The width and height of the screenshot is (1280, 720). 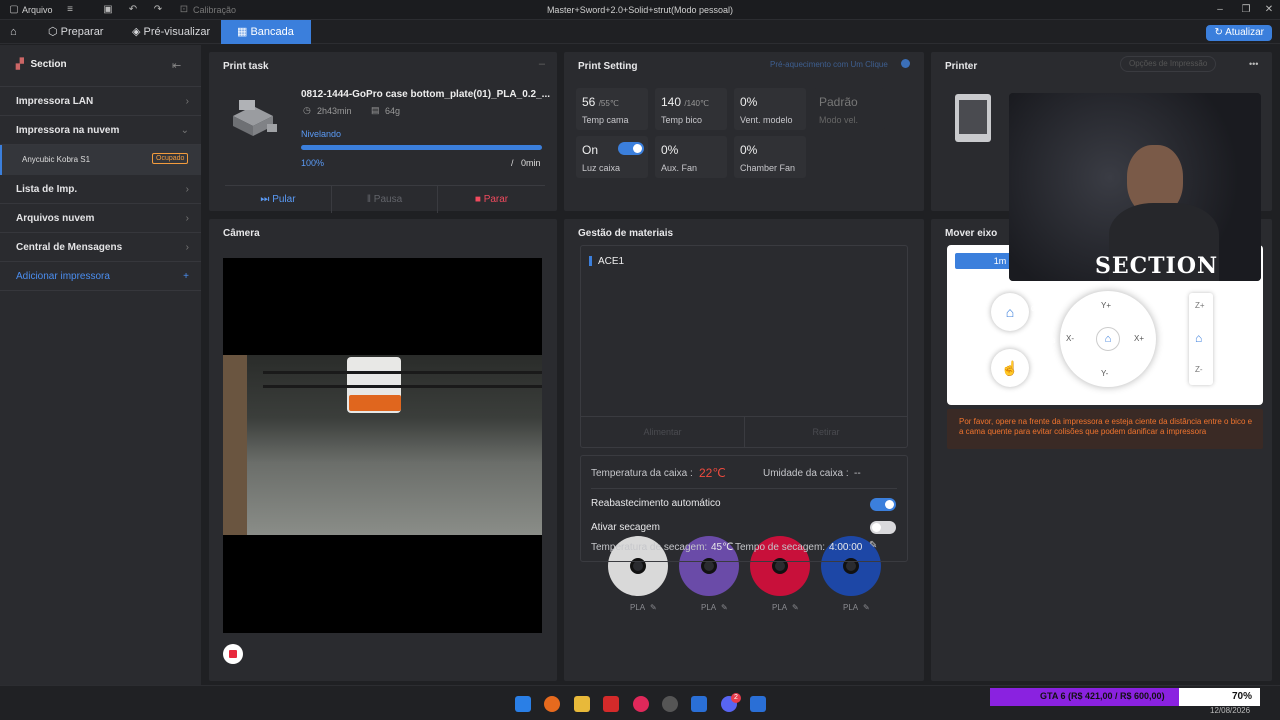 I want to click on print-duration: 2h43min, so click(x=334, y=111).